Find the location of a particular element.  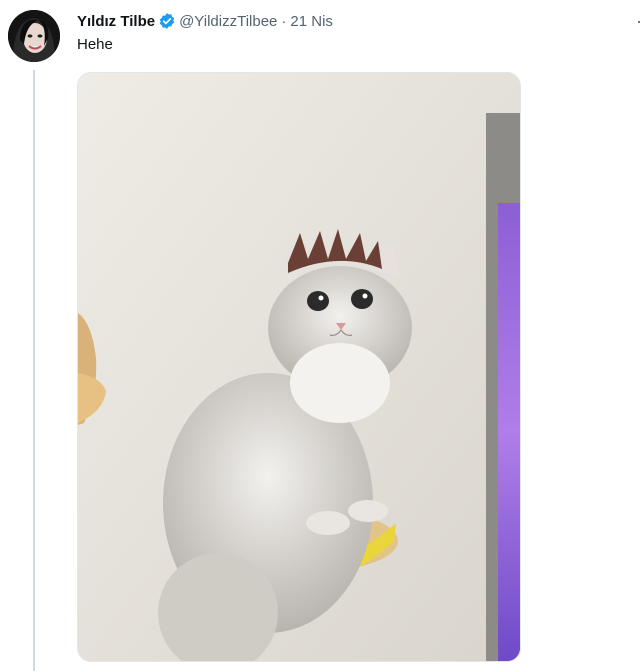

avatar is located at coordinates (34, 36).